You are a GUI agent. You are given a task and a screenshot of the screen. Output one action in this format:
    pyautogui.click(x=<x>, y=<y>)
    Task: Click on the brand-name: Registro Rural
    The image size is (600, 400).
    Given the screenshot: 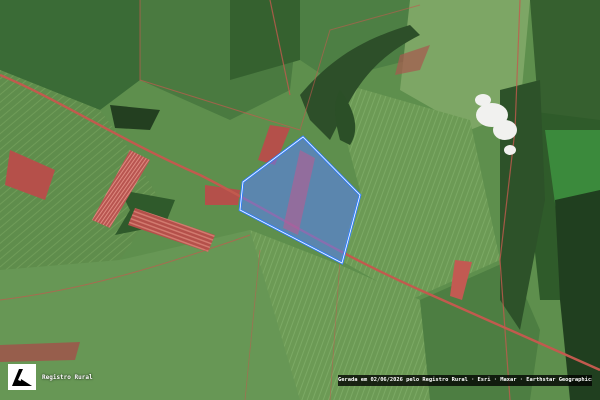 What is the action you would take?
    pyautogui.click(x=67, y=377)
    